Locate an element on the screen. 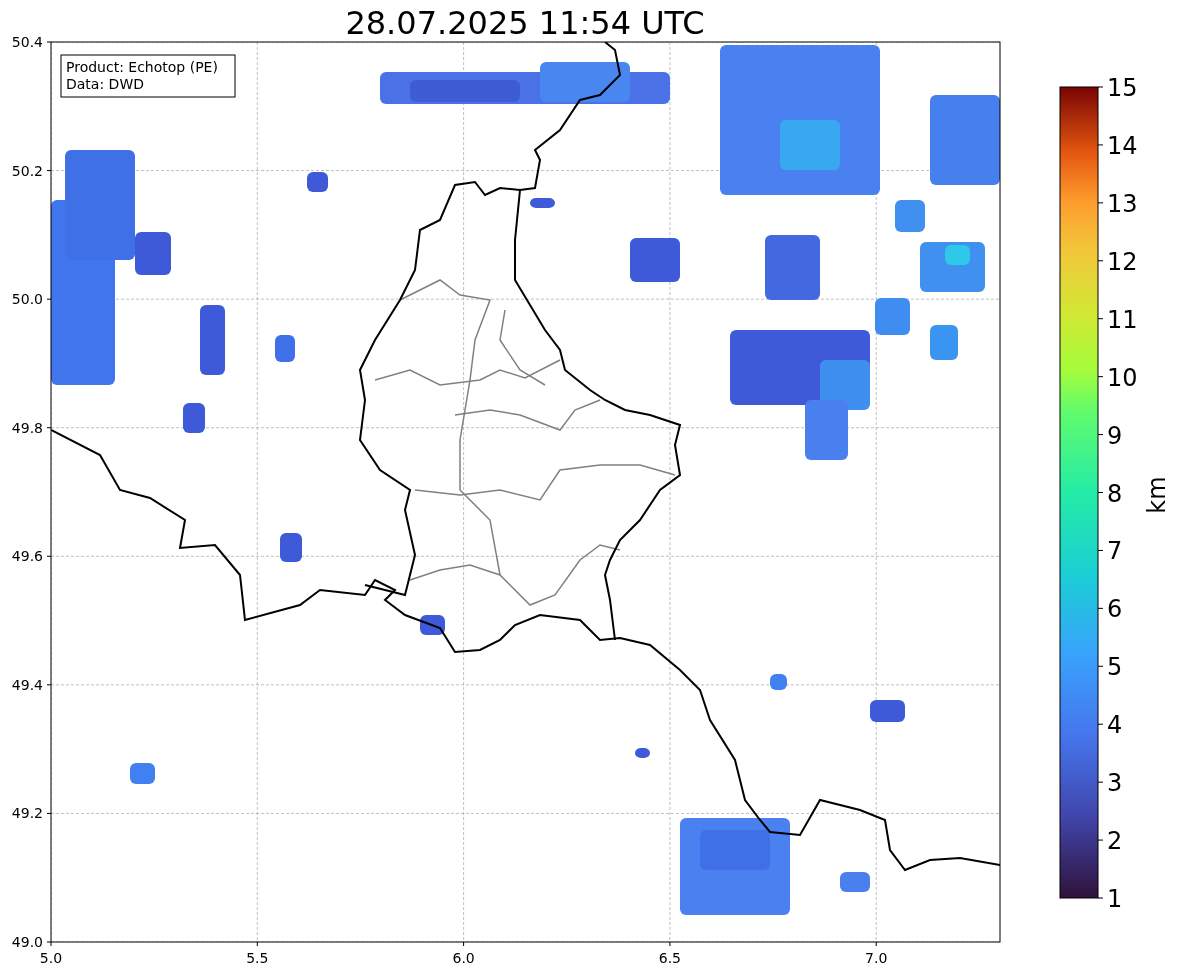 This screenshot has height=976, width=1178. axis-tick-label: 49.6 is located at coordinates (27, 556).